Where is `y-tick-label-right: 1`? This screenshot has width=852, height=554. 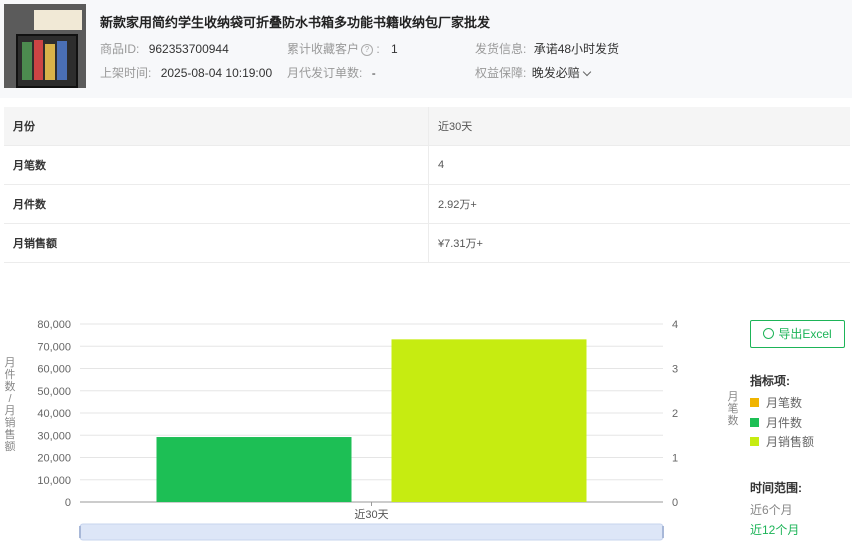
y-tick-label-right: 1 is located at coordinates (675, 459).